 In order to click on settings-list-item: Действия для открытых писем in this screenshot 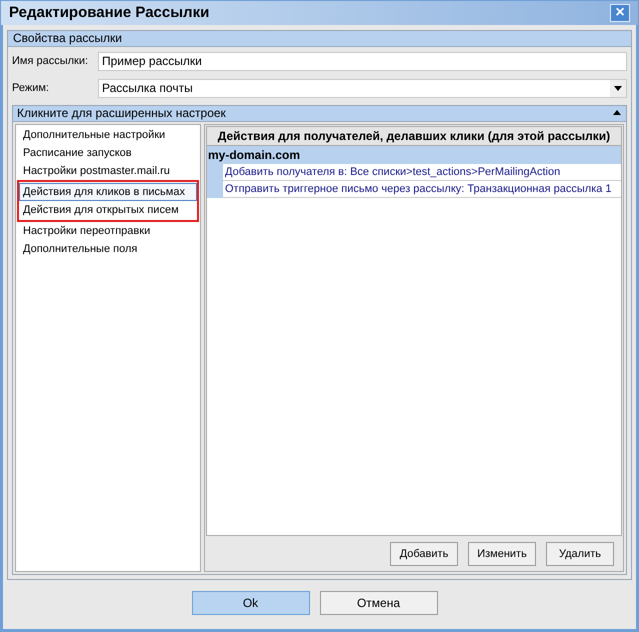, I will do `click(108, 210)`.